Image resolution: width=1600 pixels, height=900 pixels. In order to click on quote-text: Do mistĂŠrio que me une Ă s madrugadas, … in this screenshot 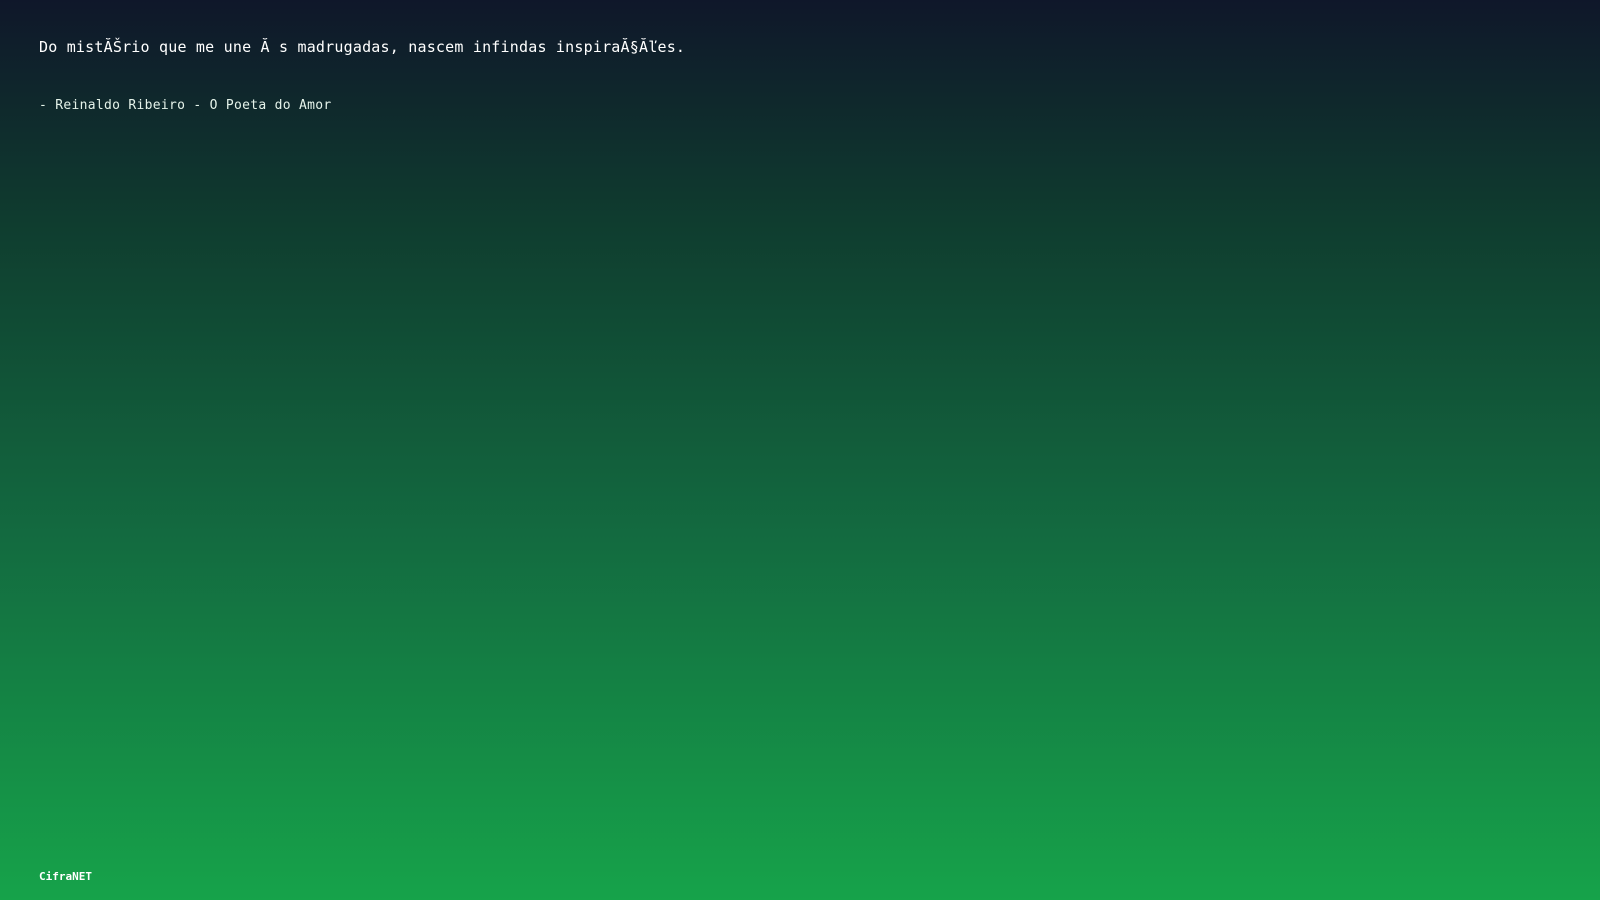, I will do `click(362, 47)`.